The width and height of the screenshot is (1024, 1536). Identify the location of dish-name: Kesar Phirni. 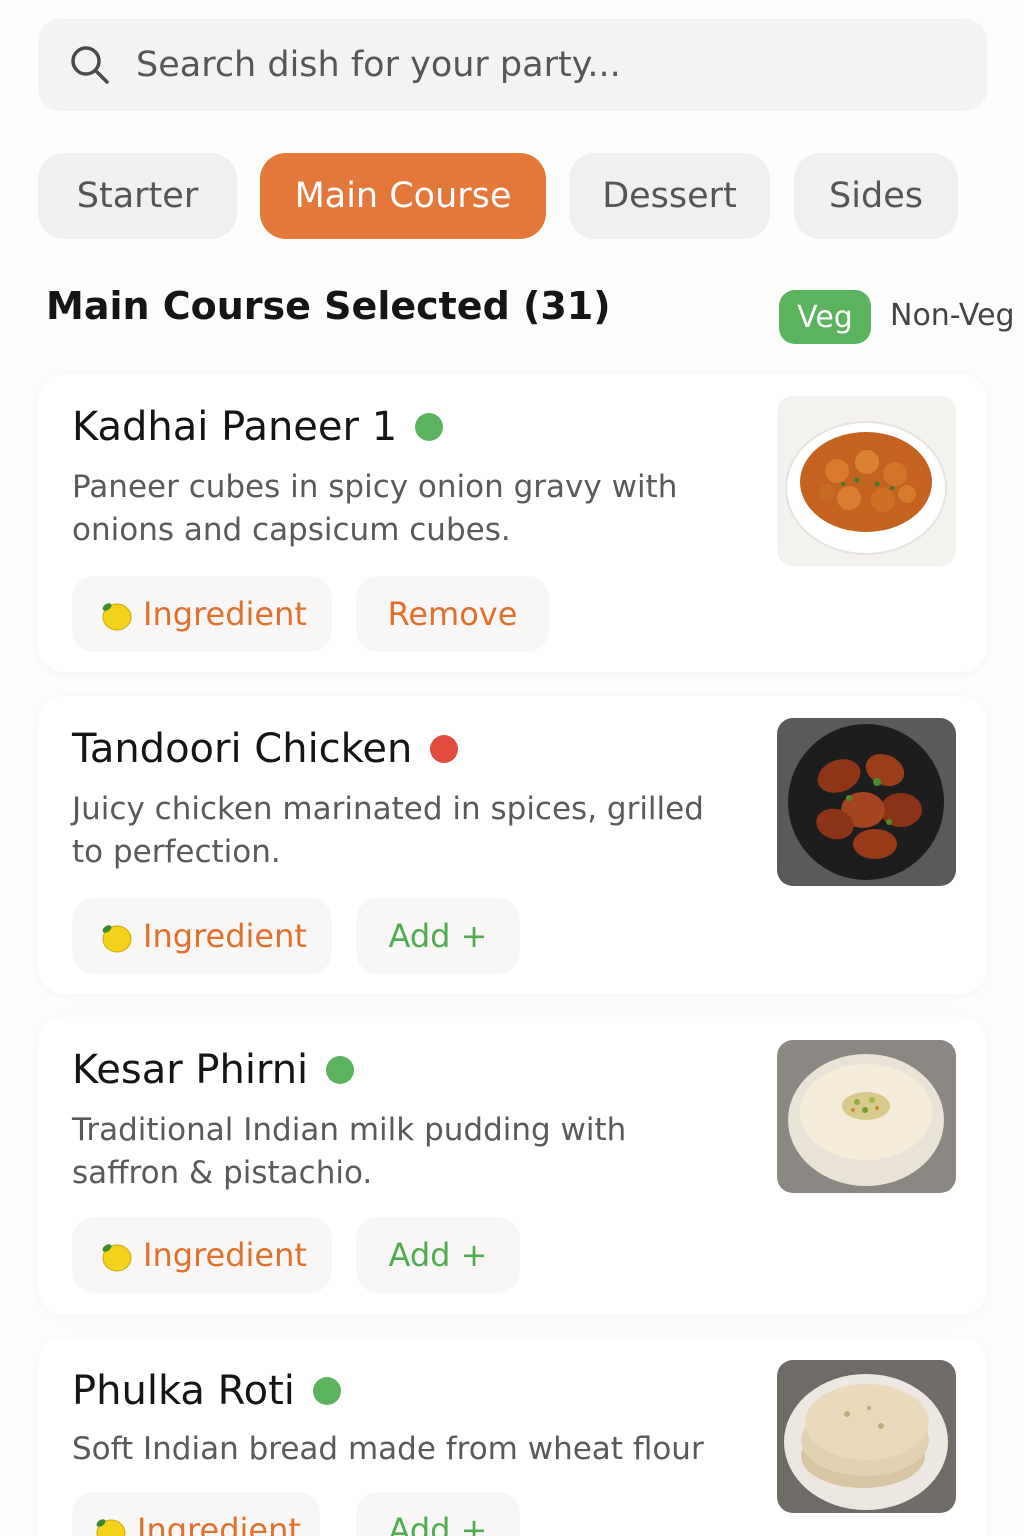
(190, 1070).